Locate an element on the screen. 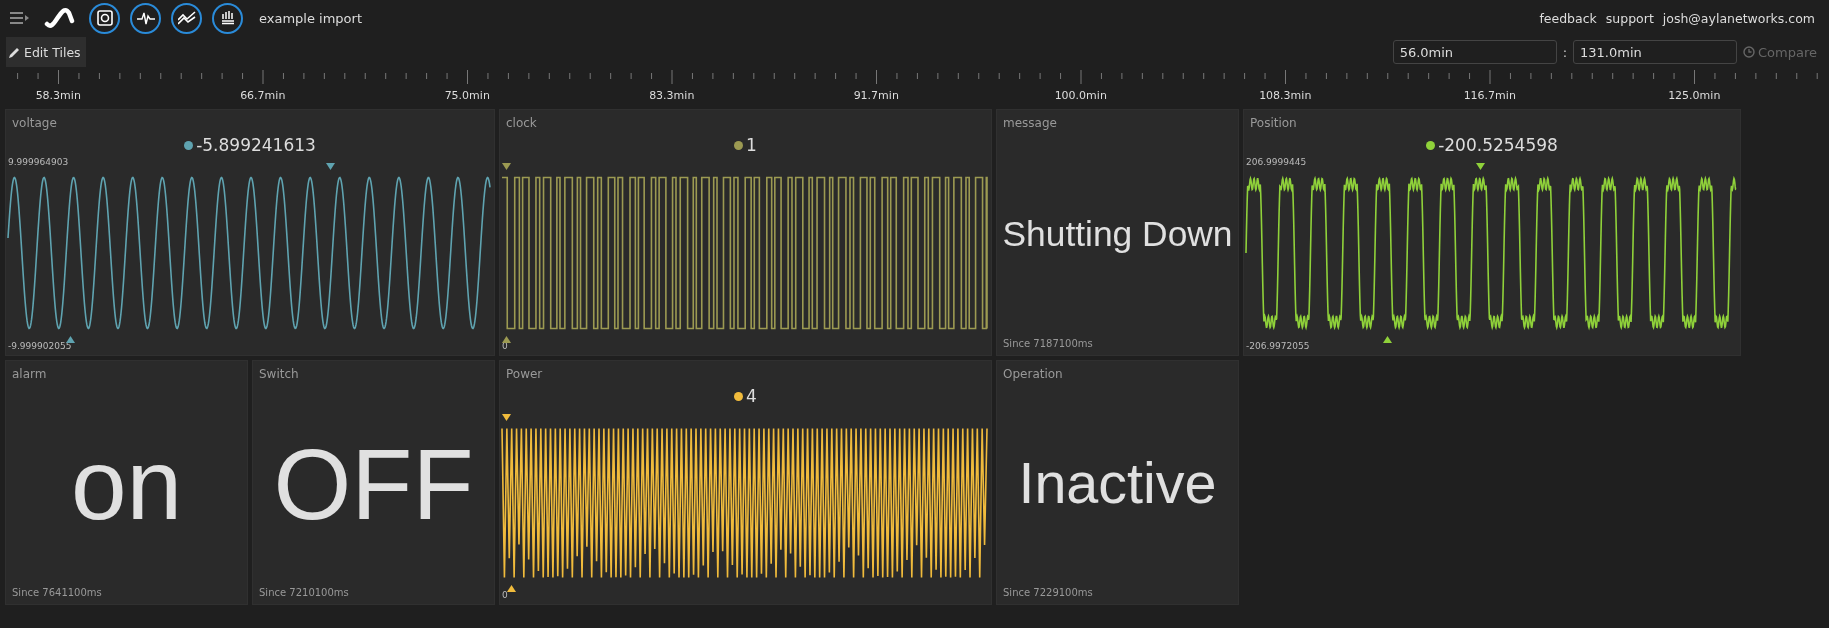 The height and width of the screenshot is (628, 1829). timeline-label: 100.0min is located at coordinates (1080, 95).